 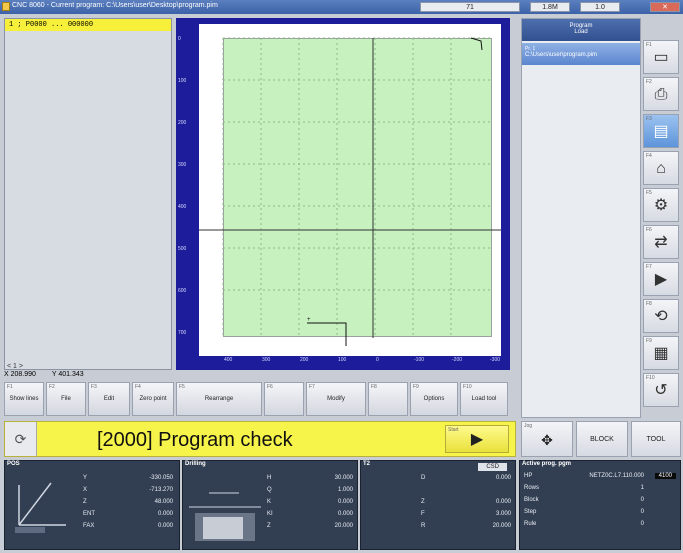 I want to click on block-label: BLOCK, so click(x=602, y=439).